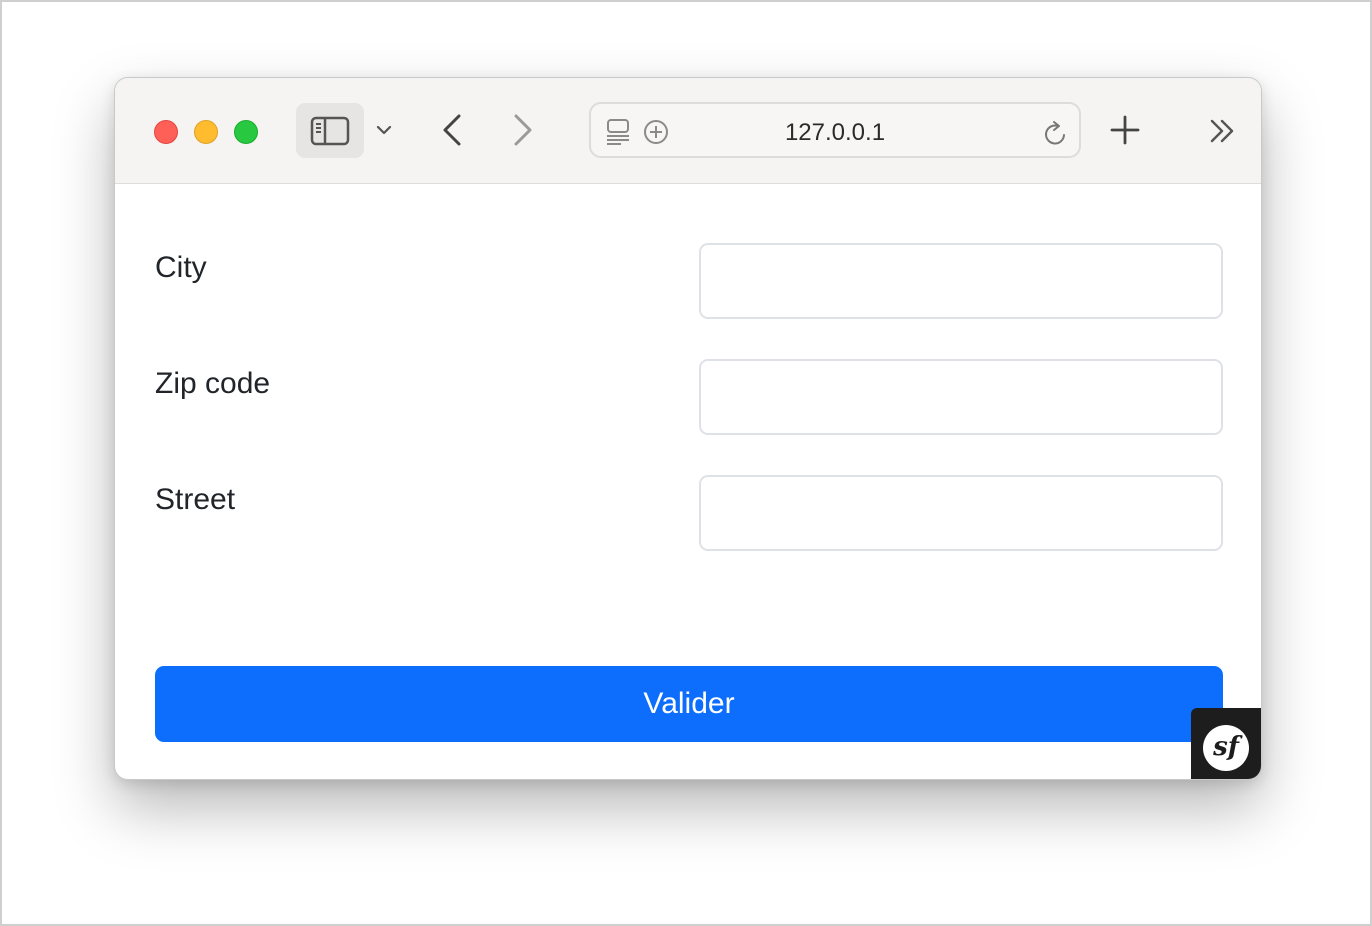 This screenshot has width=1372, height=926. What do you see at coordinates (1125, 130) in the screenshot?
I see `new-tab-icon` at bounding box center [1125, 130].